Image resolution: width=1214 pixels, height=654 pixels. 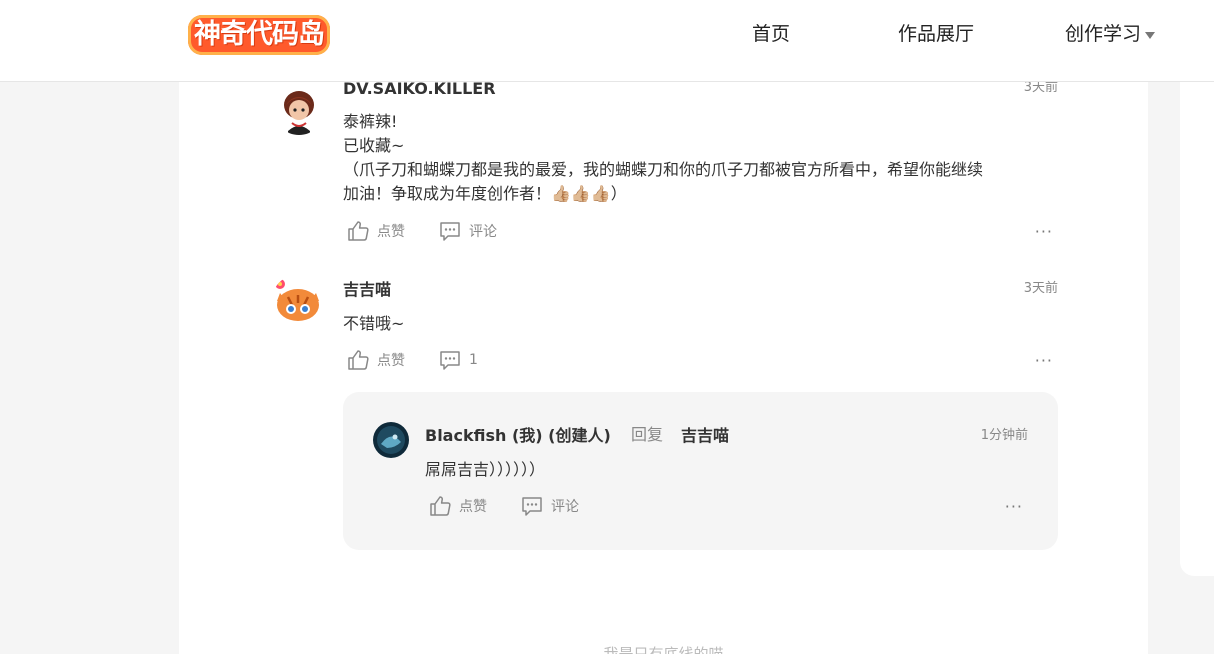 What do you see at coordinates (1040, 288) in the screenshot?
I see `comment-time: 3天前` at bounding box center [1040, 288].